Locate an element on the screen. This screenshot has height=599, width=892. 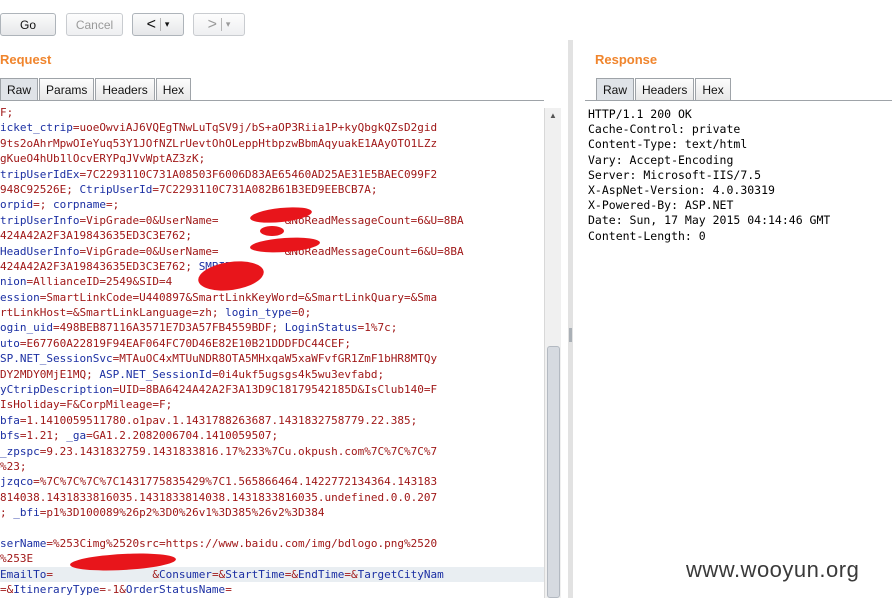
param-key: tripUserInfo is located at coordinates (40, 220).